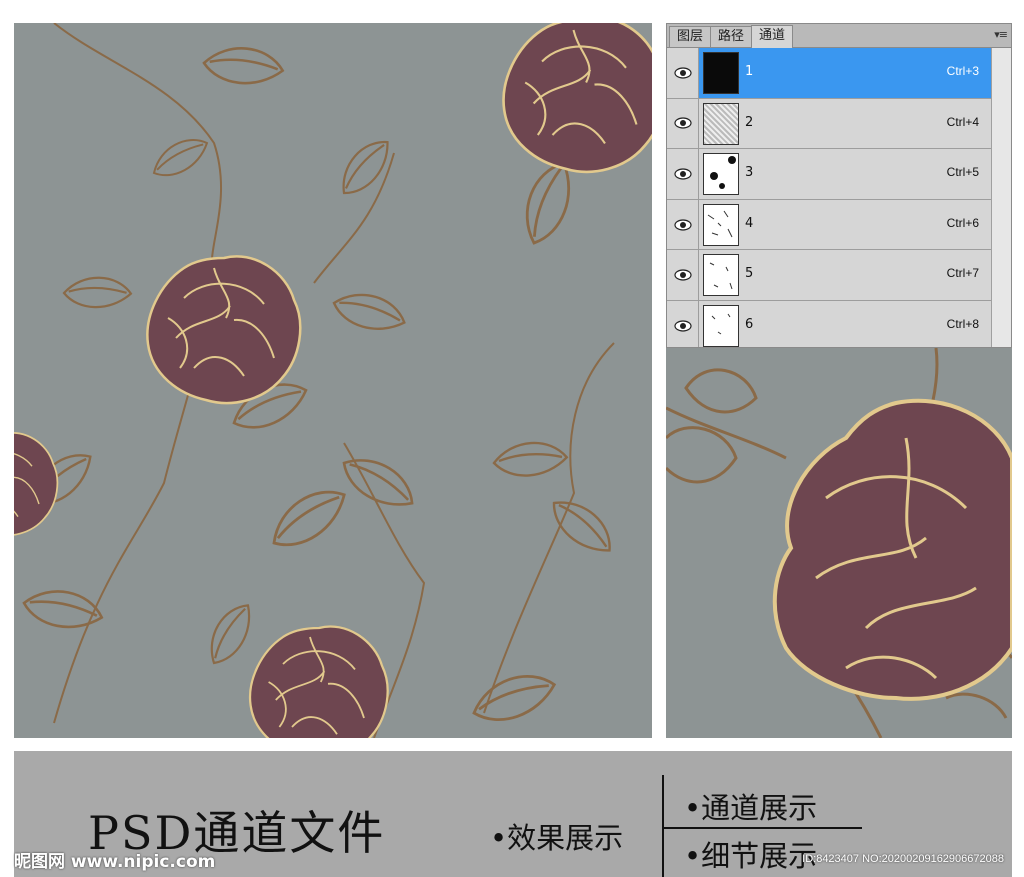 The image size is (1024, 877). Describe the element at coordinates (749, 173) in the screenshot. I see `channel-name: 3` at that location.